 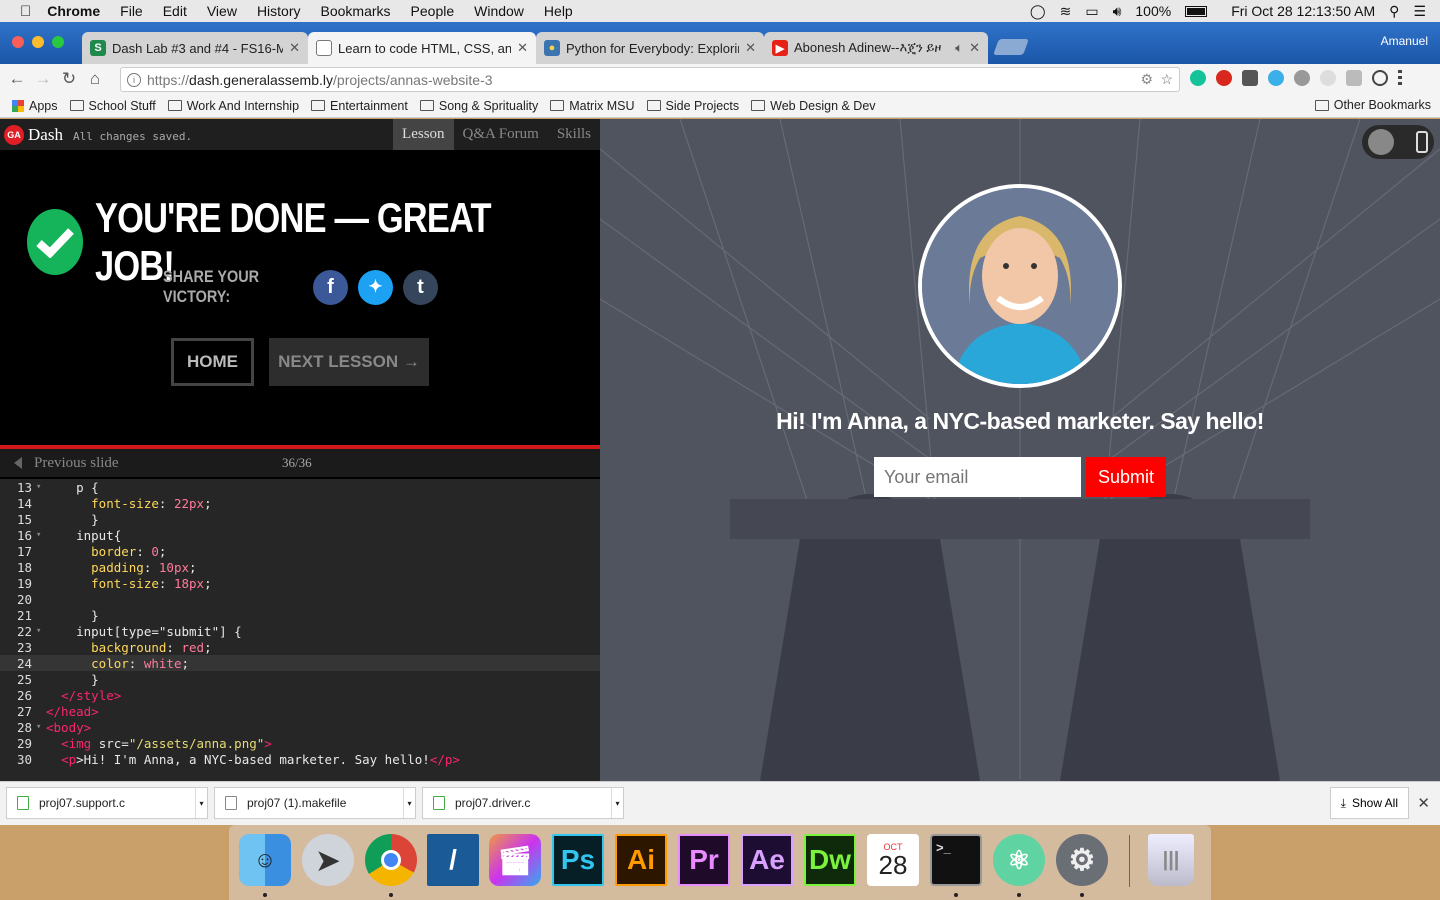 I want to click on launchpad-icon: ➤, so click(x=328, y=860).